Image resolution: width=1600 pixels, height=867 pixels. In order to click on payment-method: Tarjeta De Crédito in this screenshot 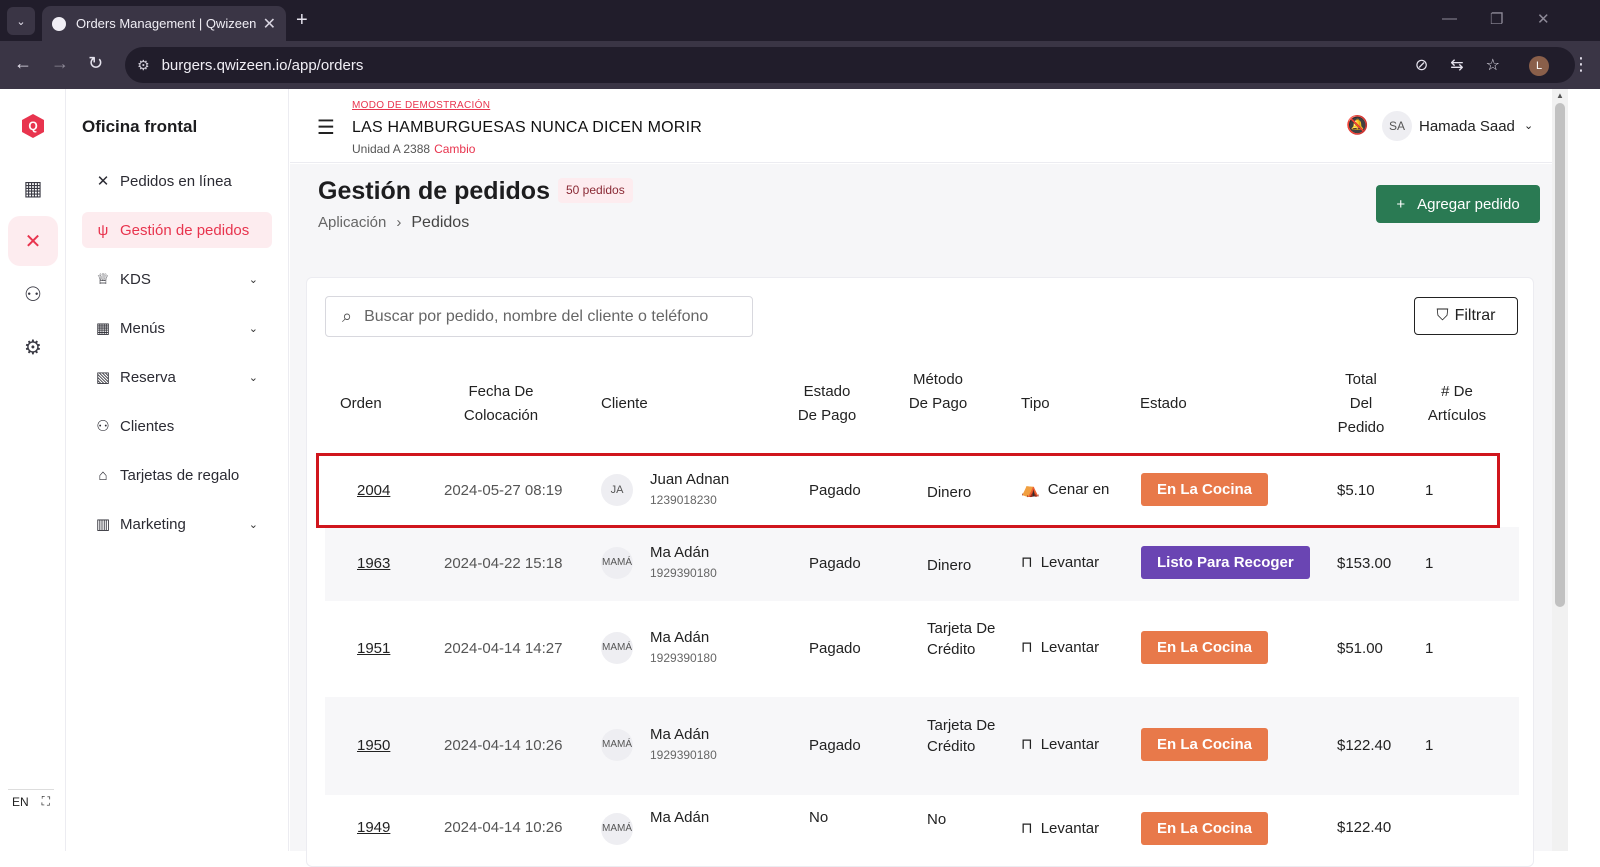, I will do `click(961, 736)`.